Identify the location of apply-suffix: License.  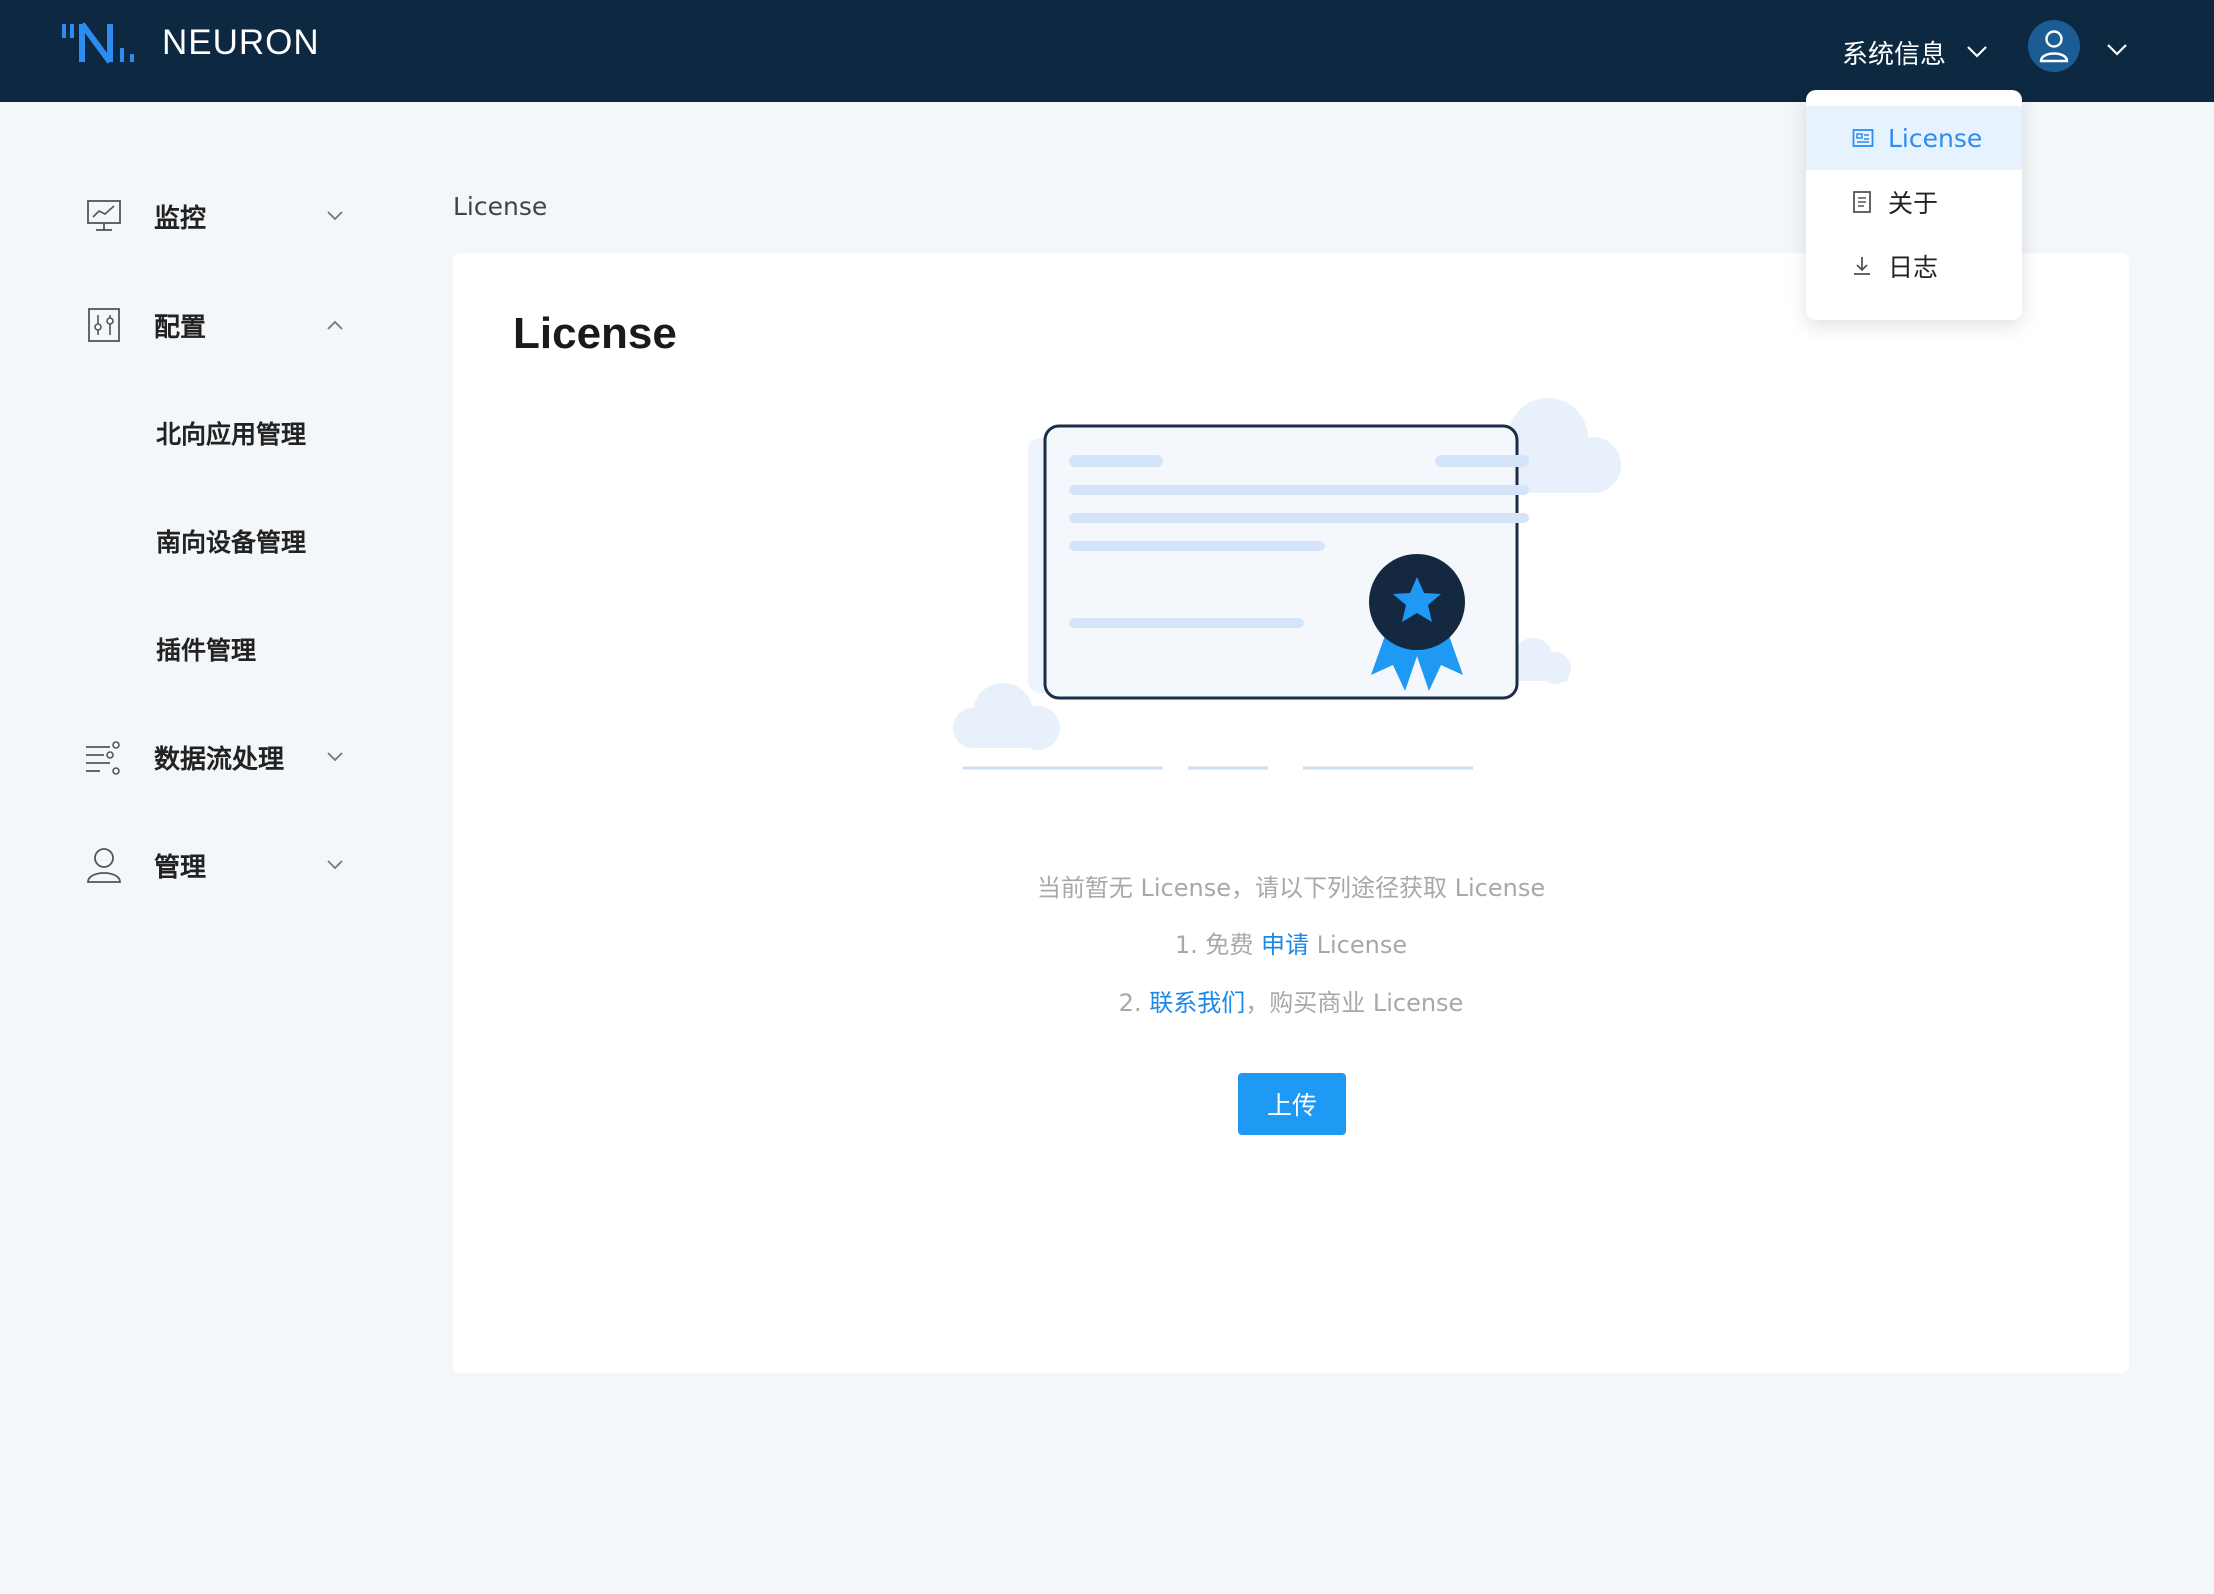
(1358, 945).